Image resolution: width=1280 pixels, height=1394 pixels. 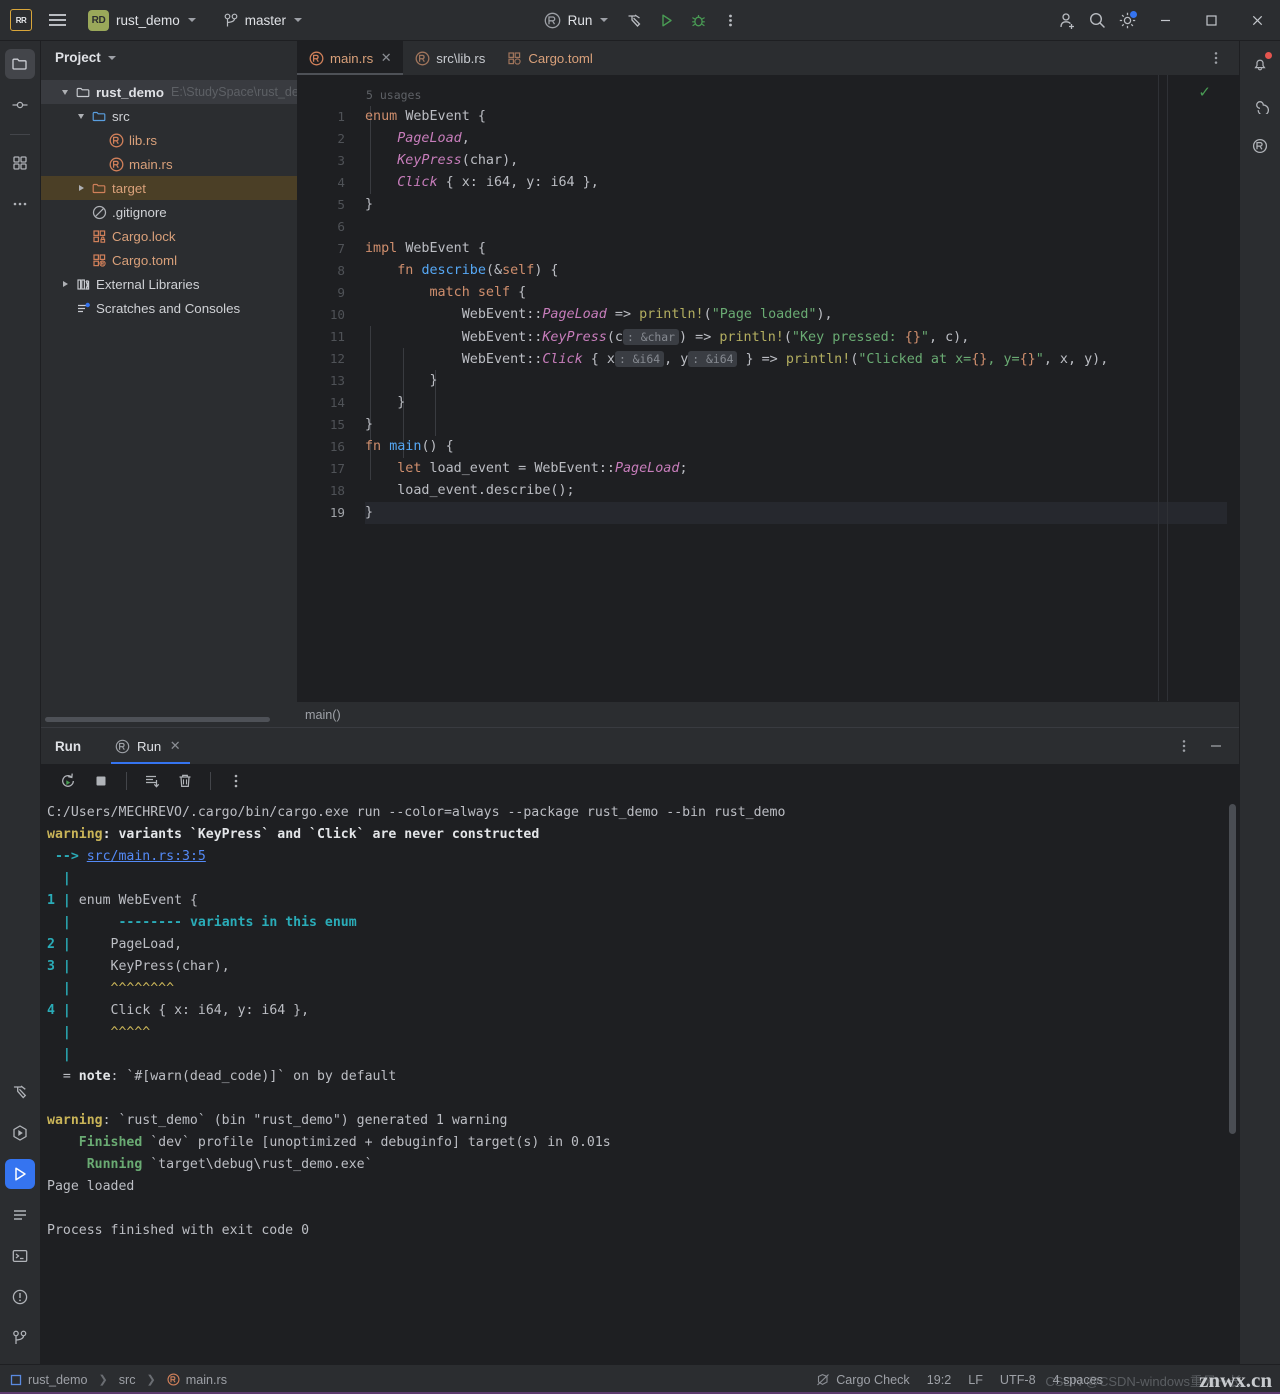 I want to click on status-crumb-file: main.rs, so click(x=206, y=1380).